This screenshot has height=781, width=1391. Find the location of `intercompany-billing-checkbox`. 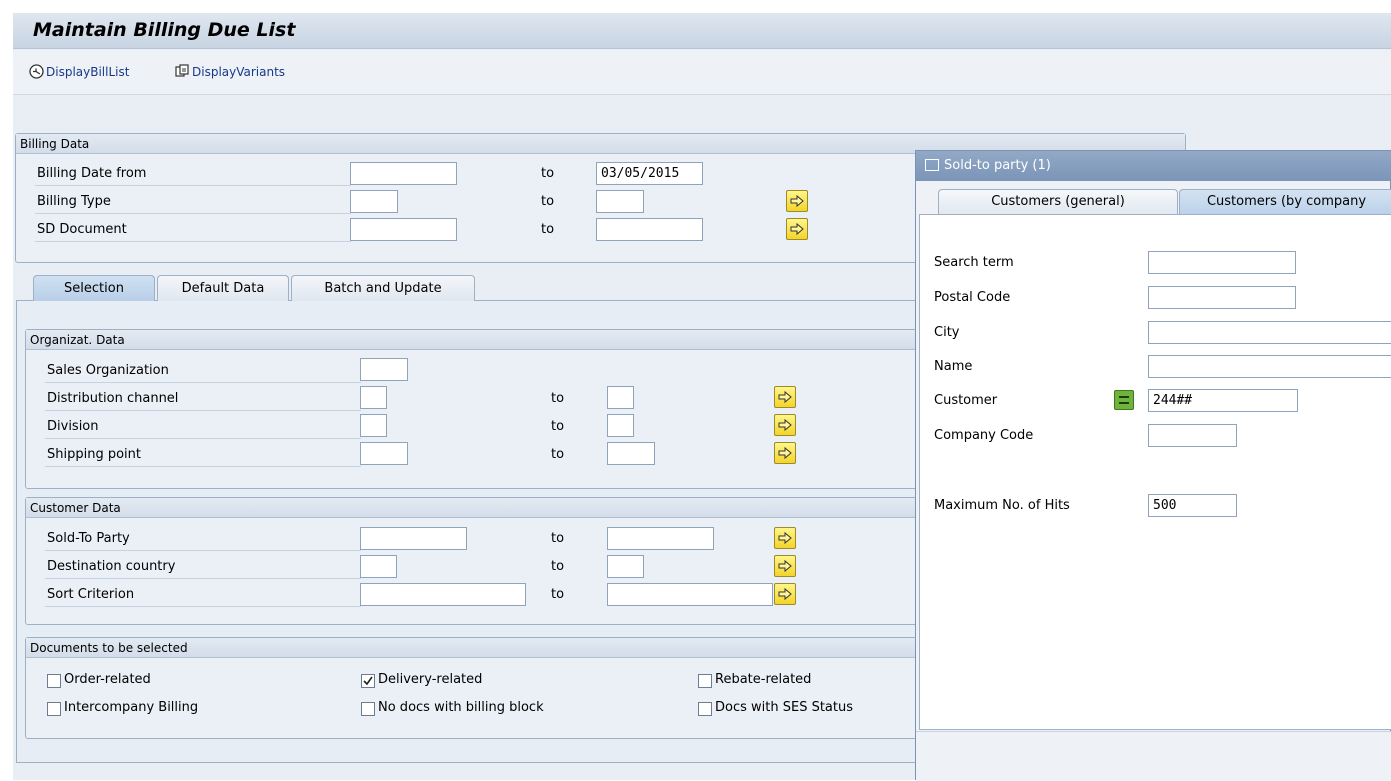

intercompany-billing-checkbox is located at coordinates (54, 709).